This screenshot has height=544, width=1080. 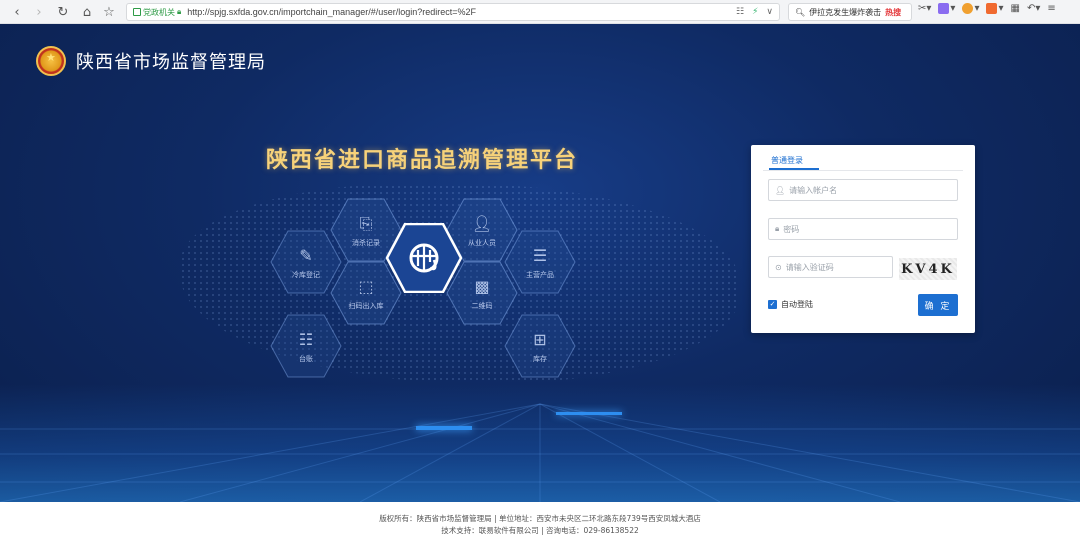 I want to click on lightning-icon: ⚡︎, so click(x=755, y=12).